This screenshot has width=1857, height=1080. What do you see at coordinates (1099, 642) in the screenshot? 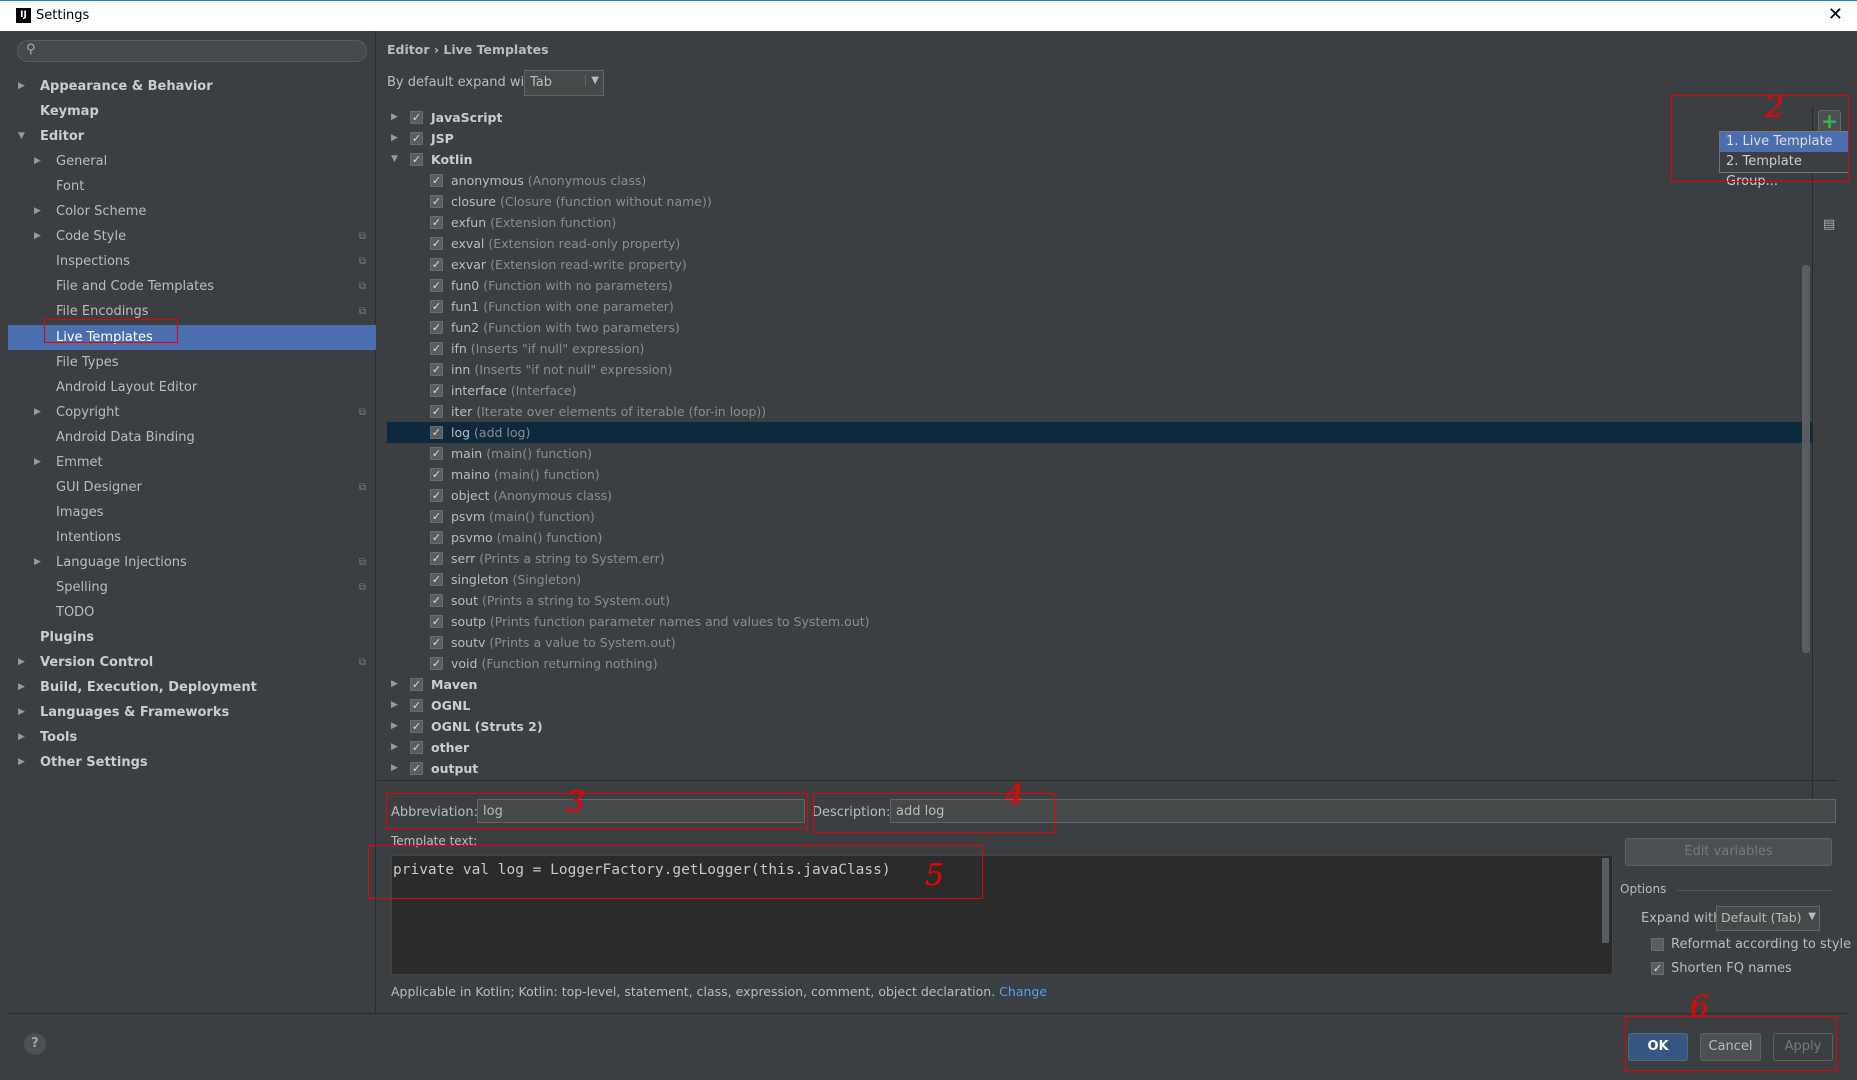
I see `template-item: ✓ soutv (Prints a value to System.out)` at bounding box center [1099, 642].